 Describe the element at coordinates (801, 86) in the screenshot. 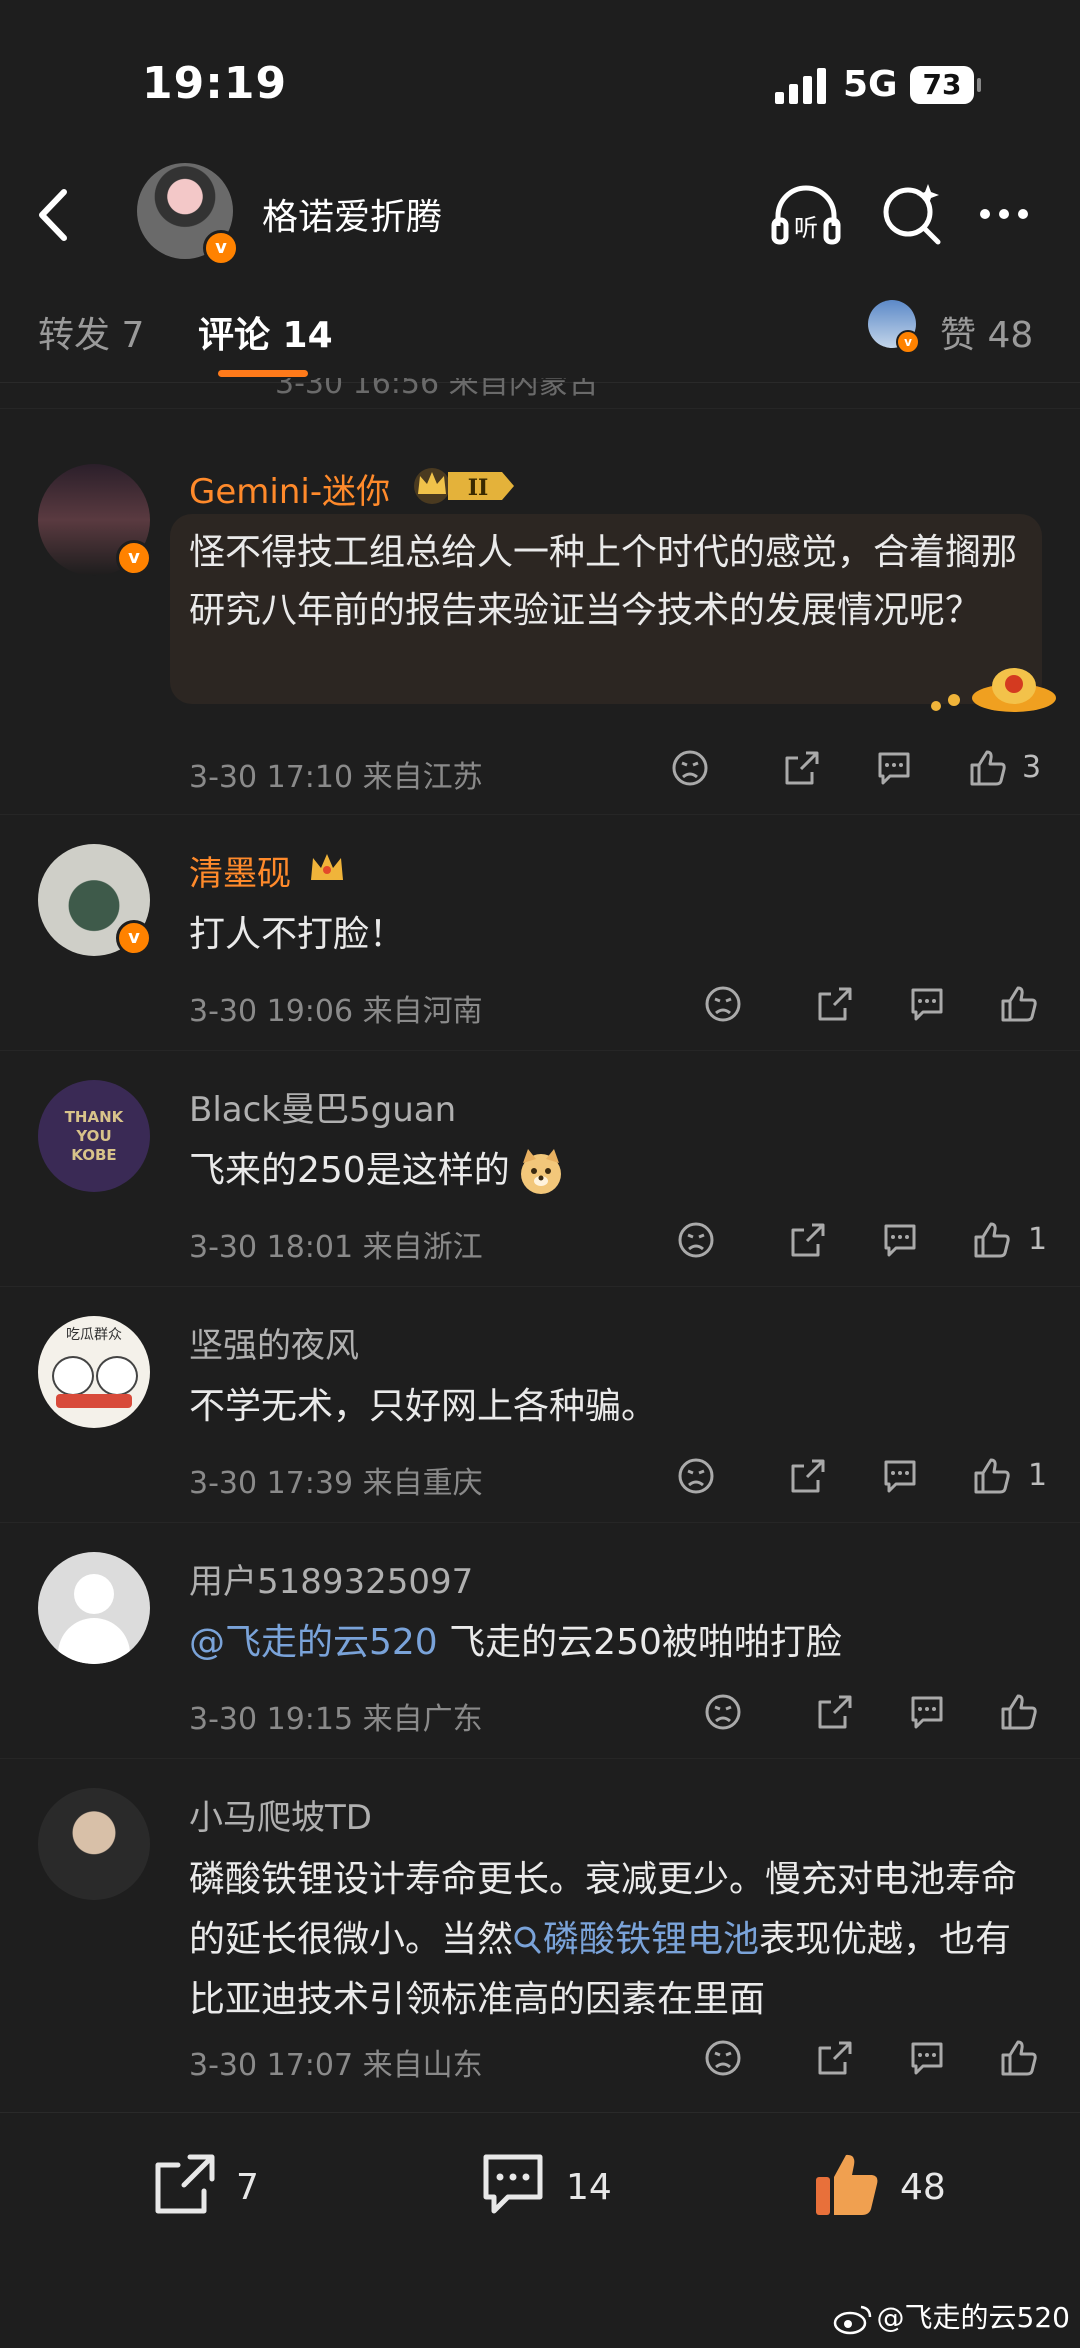

I see `cellular-signal-icon` at that location.